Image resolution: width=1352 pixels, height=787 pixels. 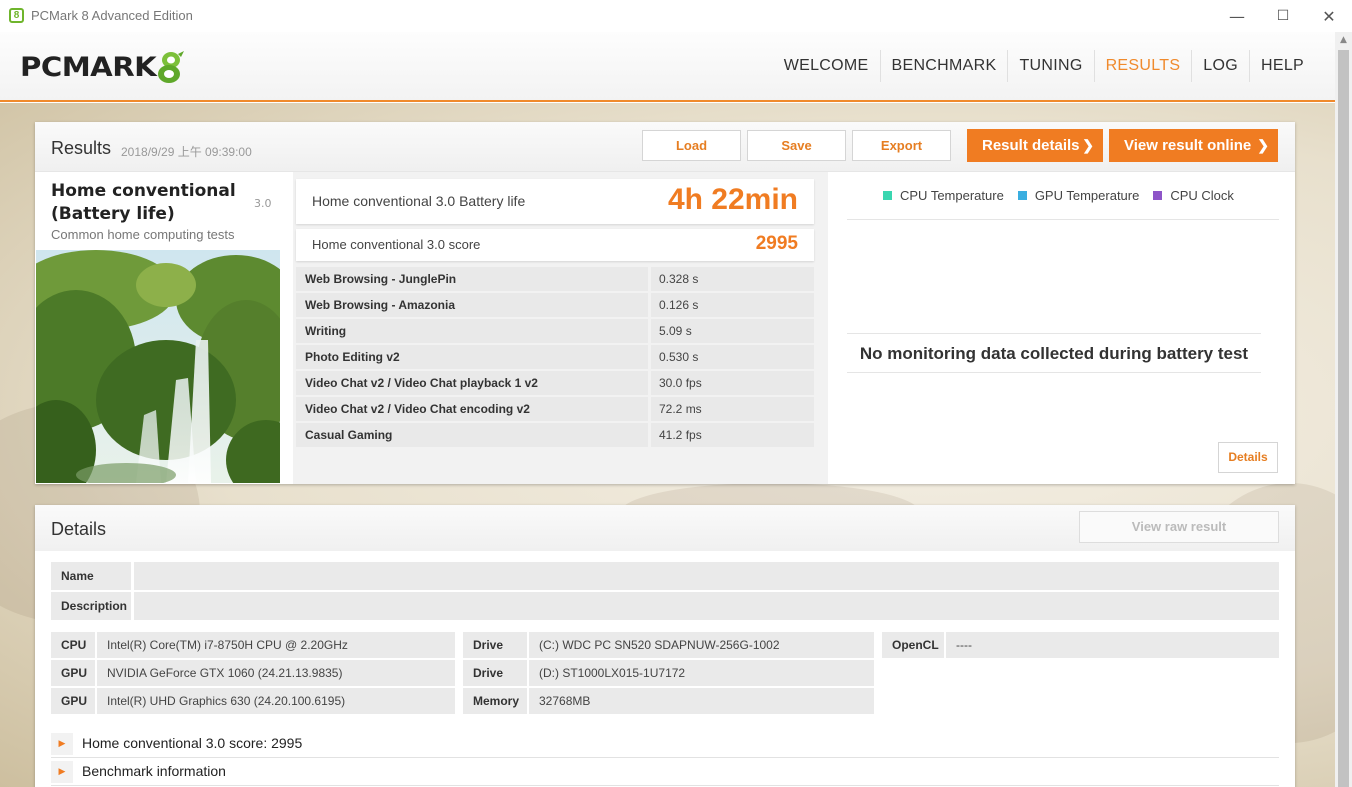 What do you see at coordinates (16, 15) in the screenshot?
I see `app-icon: 8` at bounding box center [16, 15].